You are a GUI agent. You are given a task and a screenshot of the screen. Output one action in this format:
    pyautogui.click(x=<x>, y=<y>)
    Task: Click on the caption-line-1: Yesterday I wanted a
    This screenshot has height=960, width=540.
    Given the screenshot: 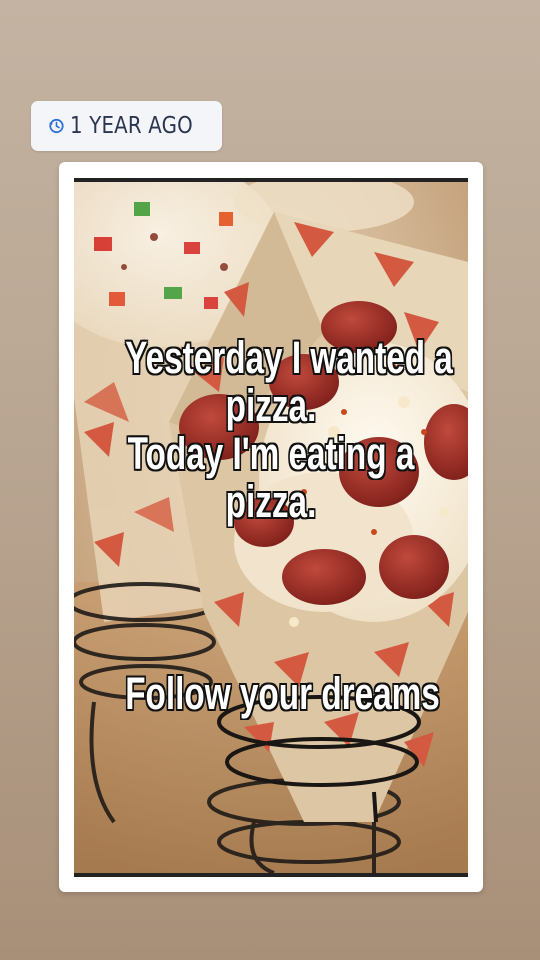 What is the action you would take?
    pyautogui.click(x=289, y=357)
    